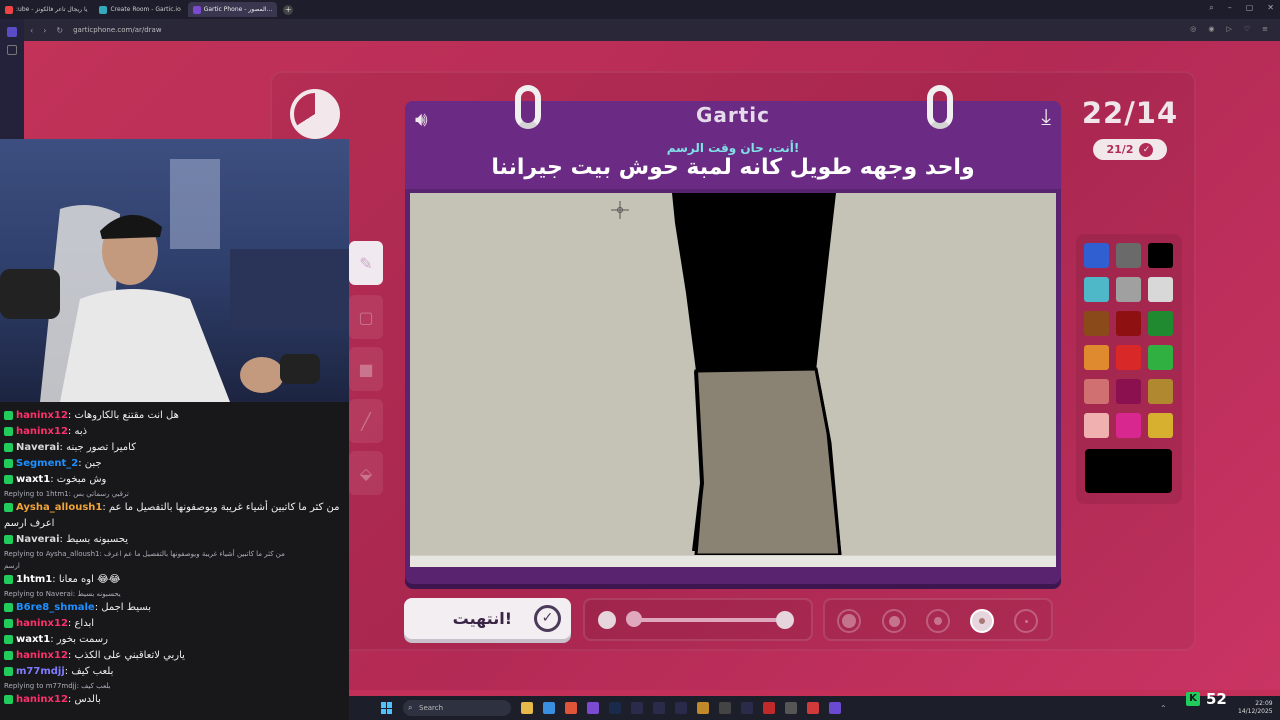 The image size is (1280, 720). I want to click on chat-username: B6re8_shmale, so click(55, 607).